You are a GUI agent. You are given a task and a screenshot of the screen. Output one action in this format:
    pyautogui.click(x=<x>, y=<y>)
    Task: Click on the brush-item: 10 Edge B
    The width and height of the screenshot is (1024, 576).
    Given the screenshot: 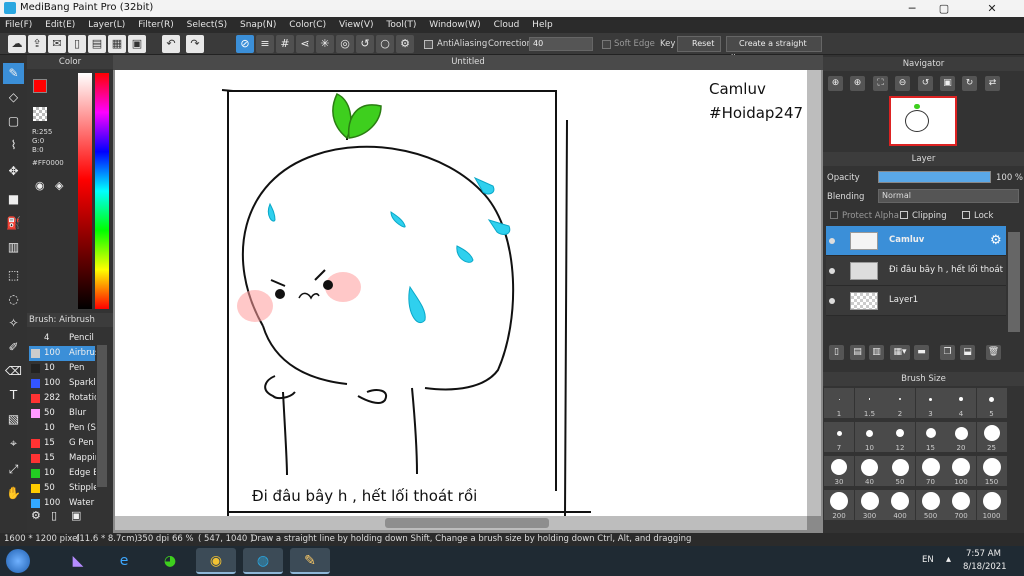 What is the action you would take?
    pyautogui.click(x=62, y=473)
    